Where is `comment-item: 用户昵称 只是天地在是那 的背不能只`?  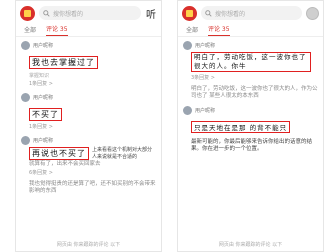 comment-item: 用户昵称 只是天地在是那 的背不能只 is located at coordinates (250, 119).